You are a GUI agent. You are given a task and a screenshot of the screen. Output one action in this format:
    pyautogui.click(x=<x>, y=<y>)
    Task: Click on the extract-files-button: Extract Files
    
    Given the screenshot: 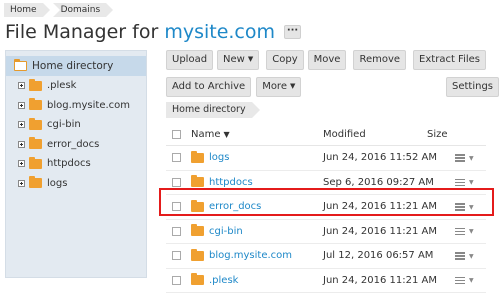 What is the action you would take?
    pyautogui.click(x=449, y=60)
    